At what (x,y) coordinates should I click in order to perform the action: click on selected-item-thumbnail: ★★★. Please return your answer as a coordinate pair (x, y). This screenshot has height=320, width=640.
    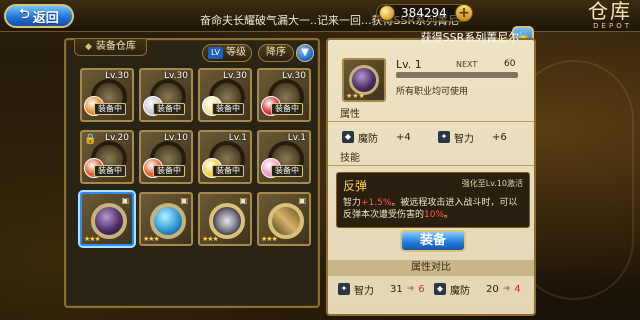
    Looking at the image, I should click on (364, 80).